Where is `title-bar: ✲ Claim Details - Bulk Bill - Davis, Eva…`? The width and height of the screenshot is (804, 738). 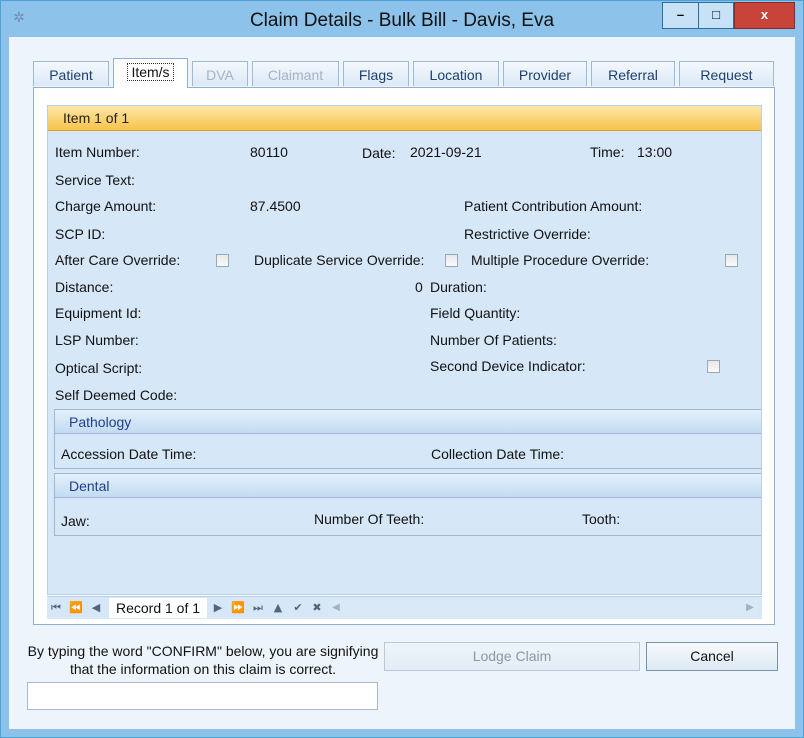
title-bar: ✲ Claim Details - Bulk Bill - Davis, Eva… is located at coordinates (402, 19).